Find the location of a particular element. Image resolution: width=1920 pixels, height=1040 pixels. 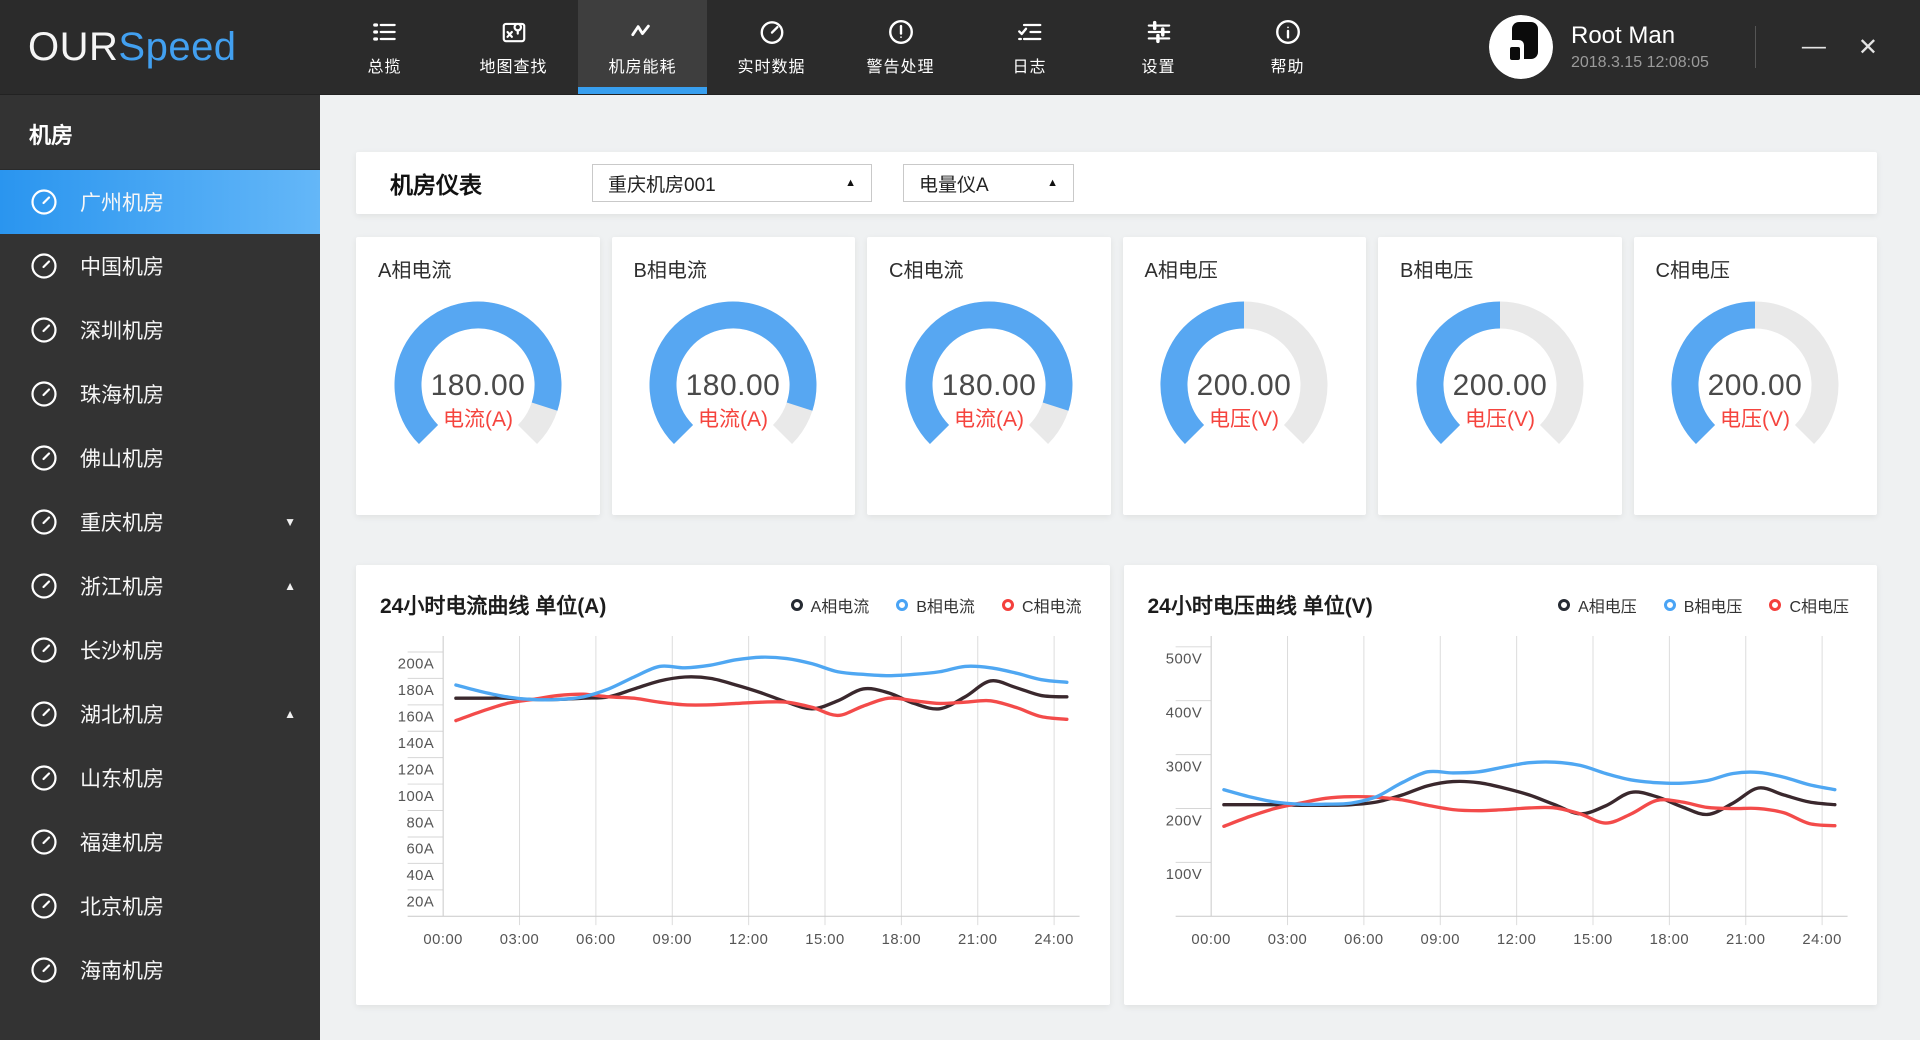

nav-item-label: 警告处理 is located at coordinates (900, 67).